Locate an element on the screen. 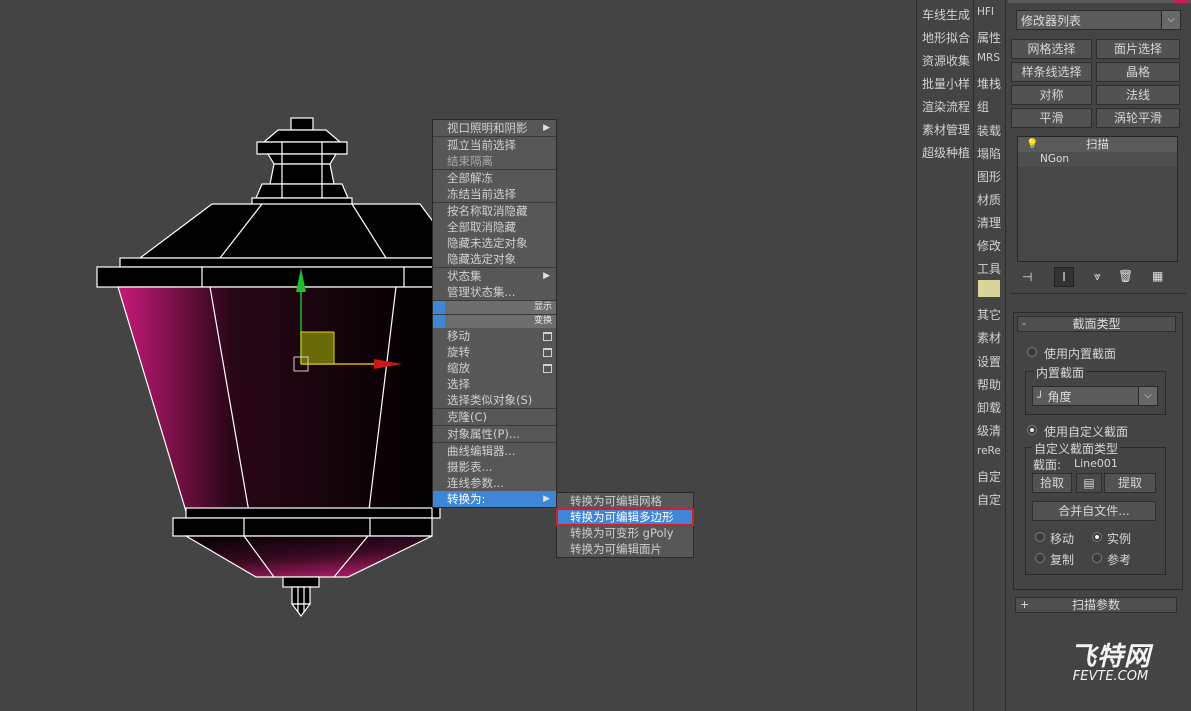 Image resolution: width=1191 pixels, height=711 pixels. quad-menu-item: 视口照明和阴影 ▶ is located at coordinates (494, 128).